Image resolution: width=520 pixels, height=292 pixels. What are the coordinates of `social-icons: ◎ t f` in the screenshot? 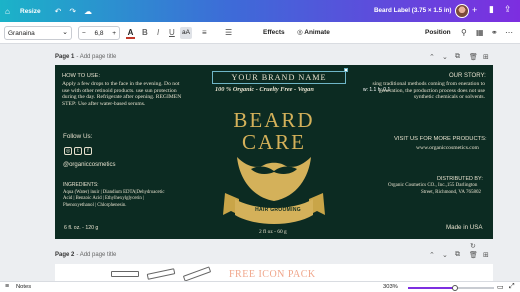 It's located at (78, 151).